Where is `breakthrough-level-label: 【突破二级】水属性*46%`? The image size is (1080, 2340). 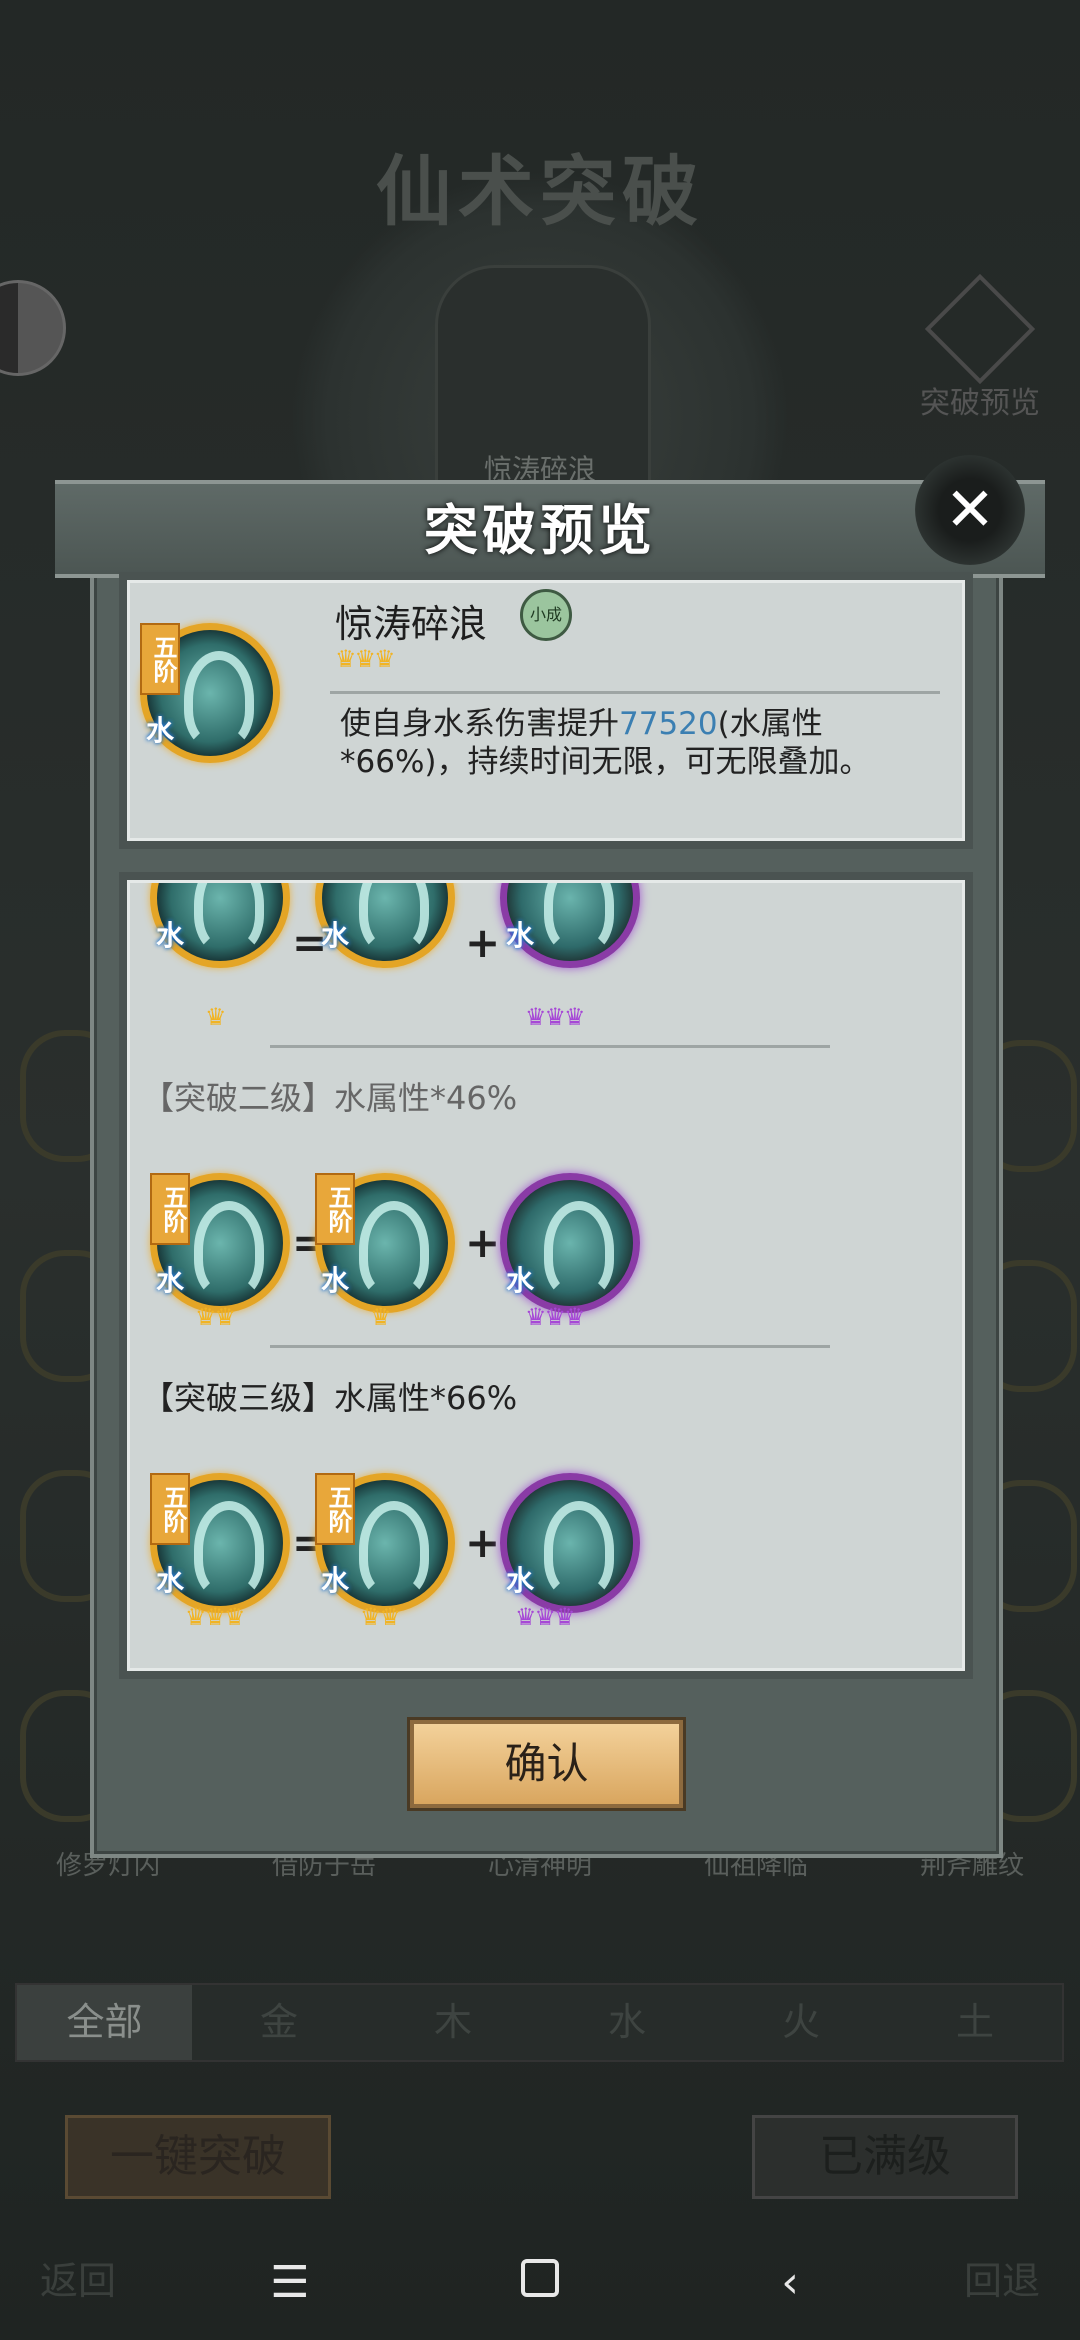 breakthrough-level-label: 【突破二级】水属性*46% is located at coordinates (330, 1098).